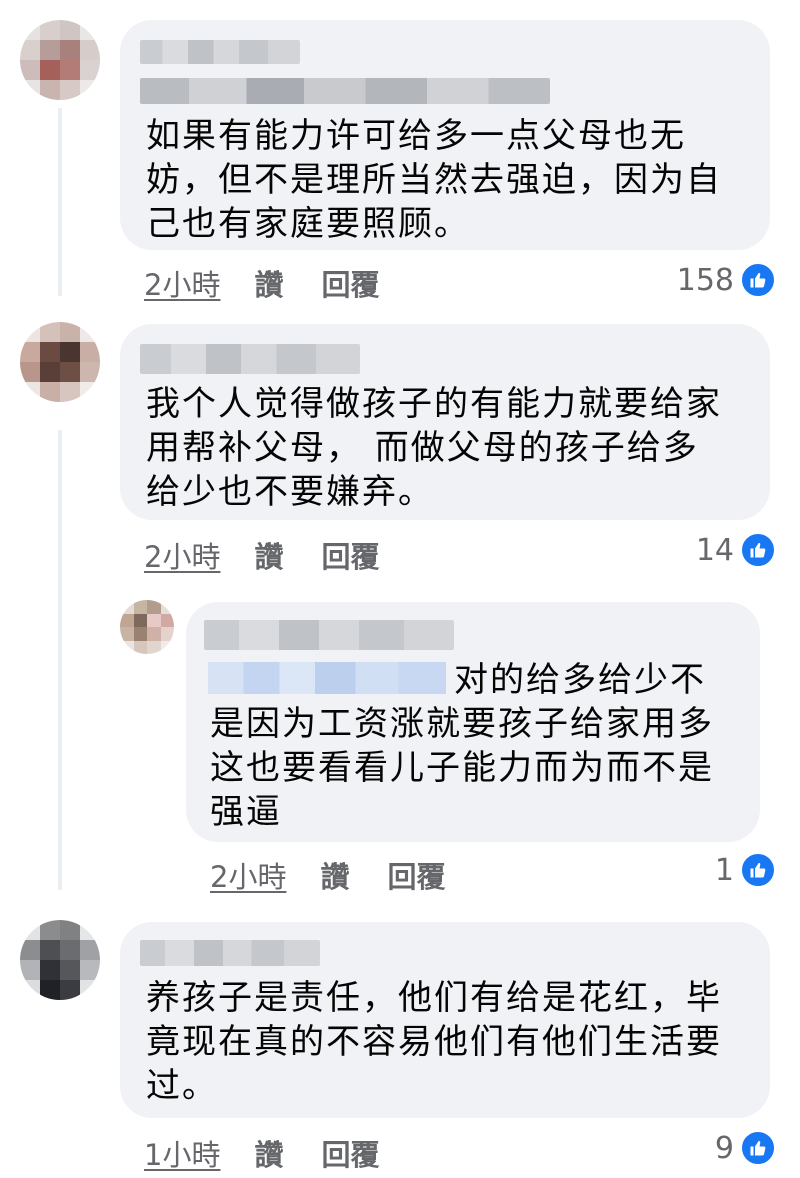  Describe the element at coordinates (705, 280) in the screenshot. I see `reaction-count-value: 158` at that location.